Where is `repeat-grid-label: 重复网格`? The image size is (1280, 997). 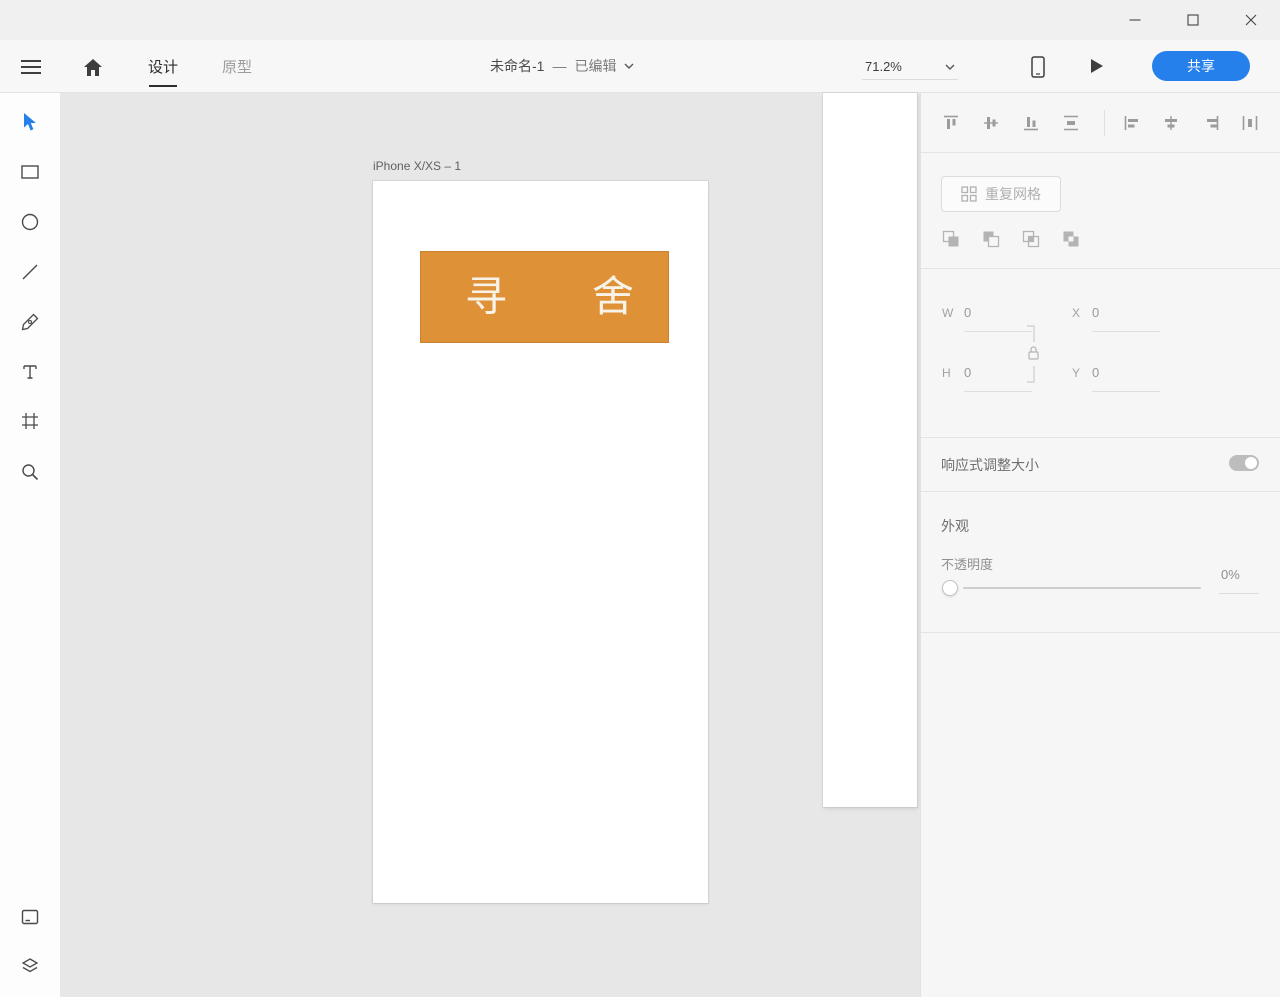
repeat-grid-label: 重复网格 is located at coordinates (1013, 194).